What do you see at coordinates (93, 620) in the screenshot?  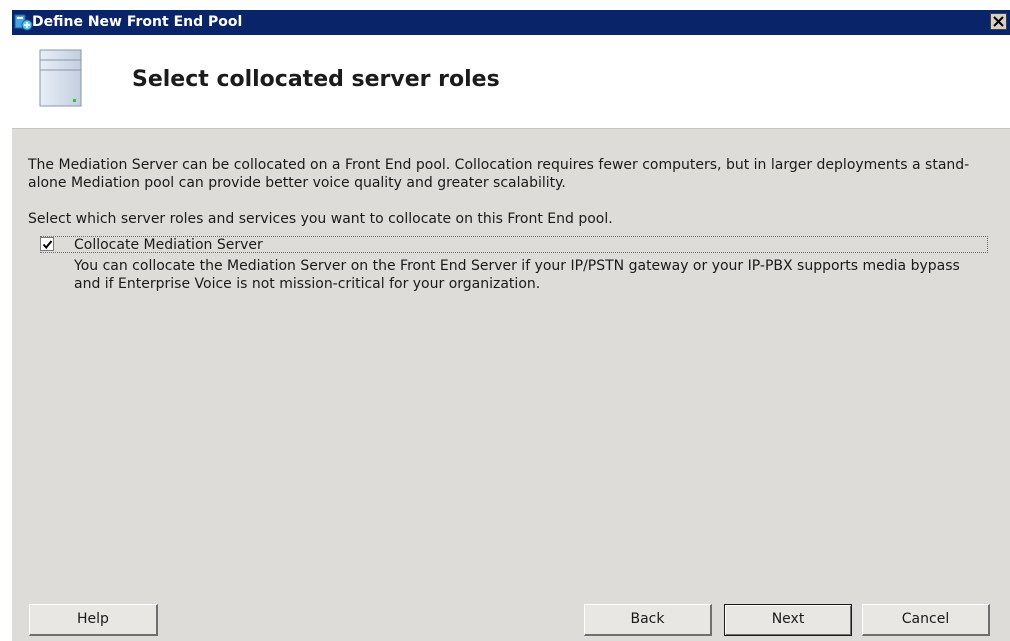 I see `help-button: Help` at bounding box center [93, 620].